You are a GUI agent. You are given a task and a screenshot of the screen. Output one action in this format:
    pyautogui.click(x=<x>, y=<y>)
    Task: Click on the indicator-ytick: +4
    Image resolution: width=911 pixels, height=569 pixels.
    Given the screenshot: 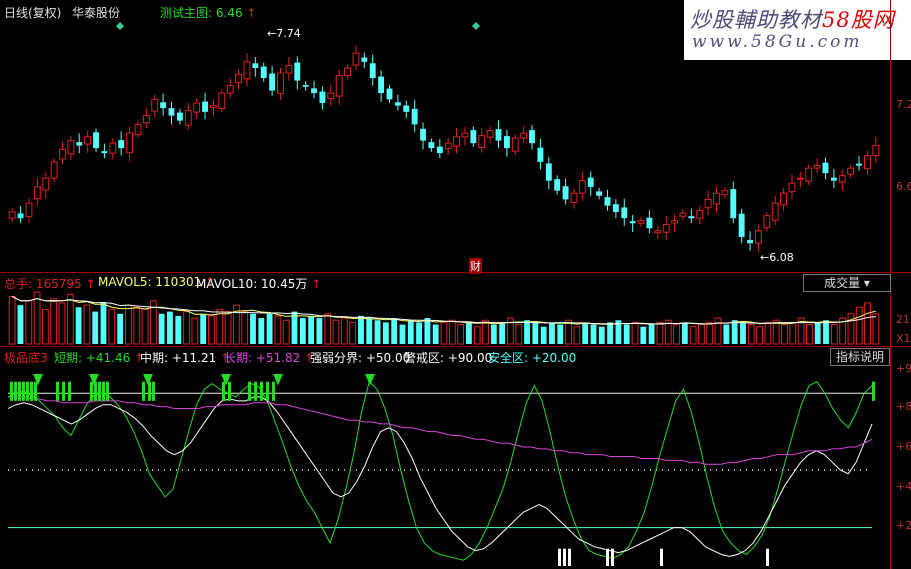 What is the action you would take?
    pyautogui.click(x=903, y=486)
    